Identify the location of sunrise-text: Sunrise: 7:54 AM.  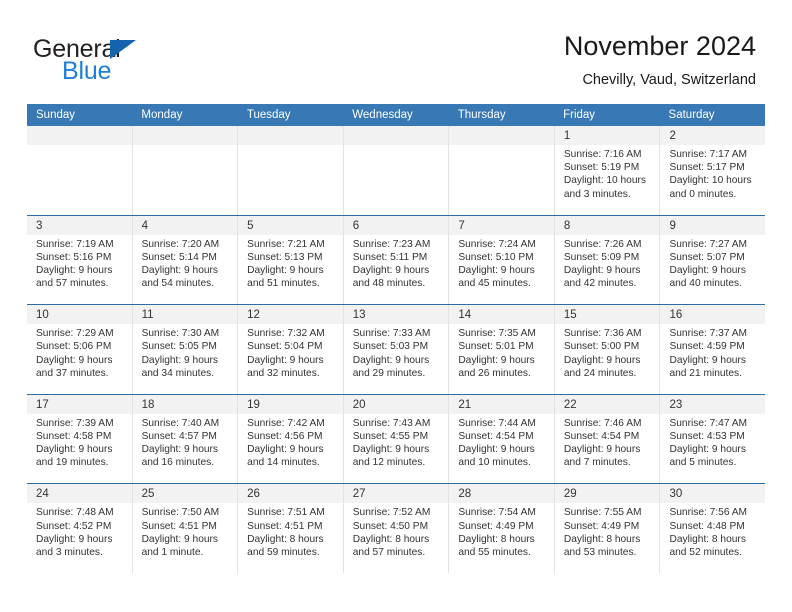
(497, 513).